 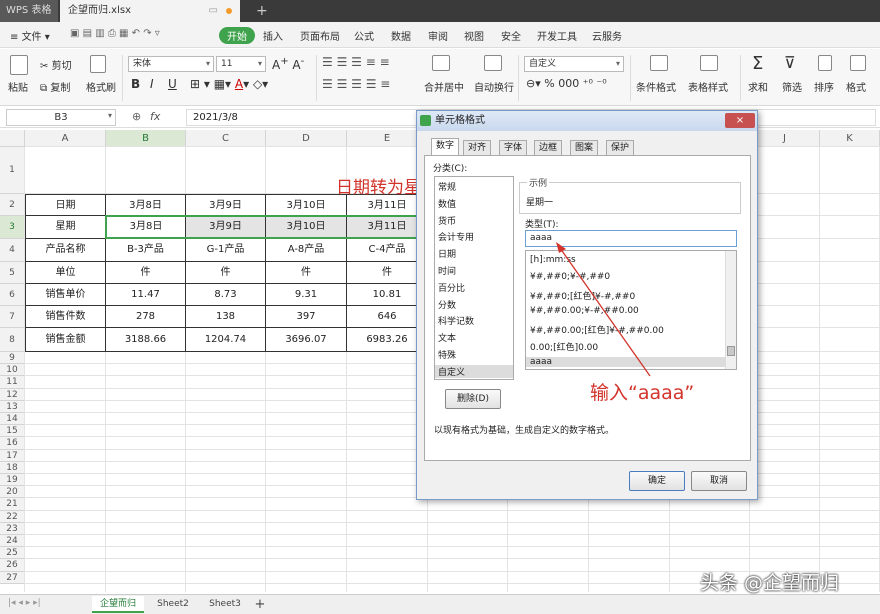 I want to click on annotation-text: 输入“aaaa”, so click(x=642, y=393).